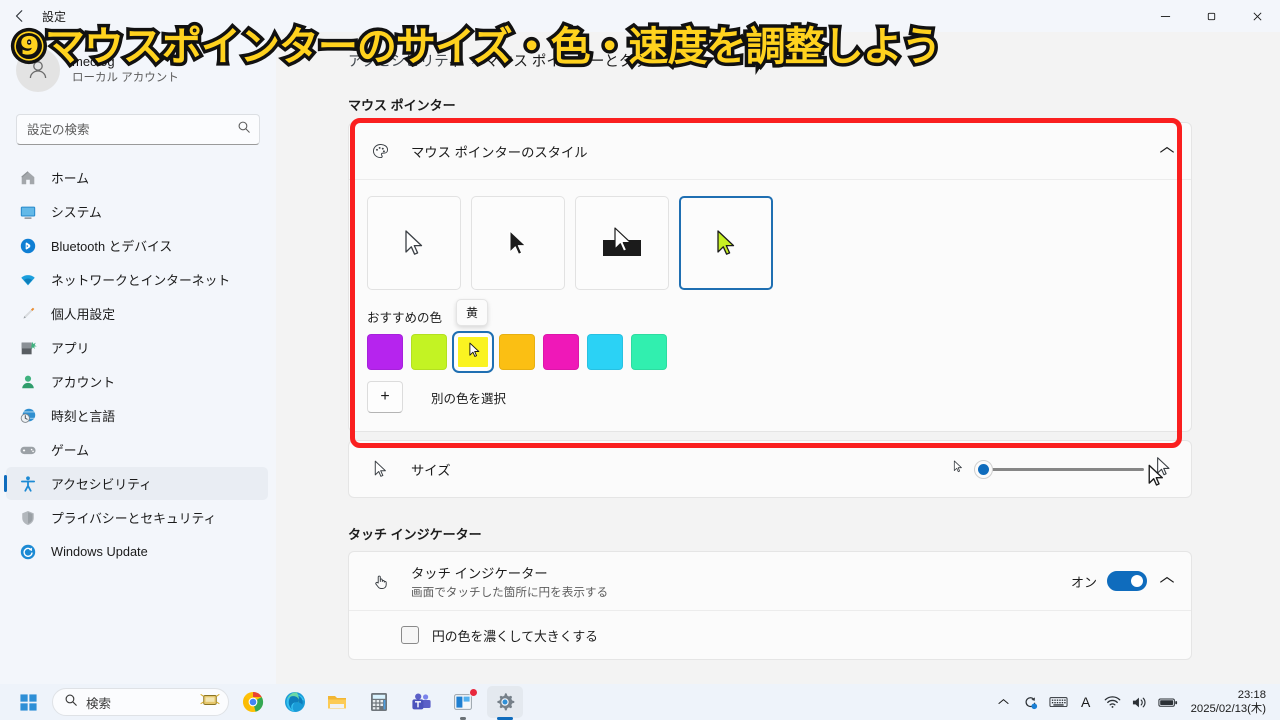 The height and width of the screenshot is (720, 1280). I want to click on sidebar-item-personalization: 個人用設定, so click(137, 313).